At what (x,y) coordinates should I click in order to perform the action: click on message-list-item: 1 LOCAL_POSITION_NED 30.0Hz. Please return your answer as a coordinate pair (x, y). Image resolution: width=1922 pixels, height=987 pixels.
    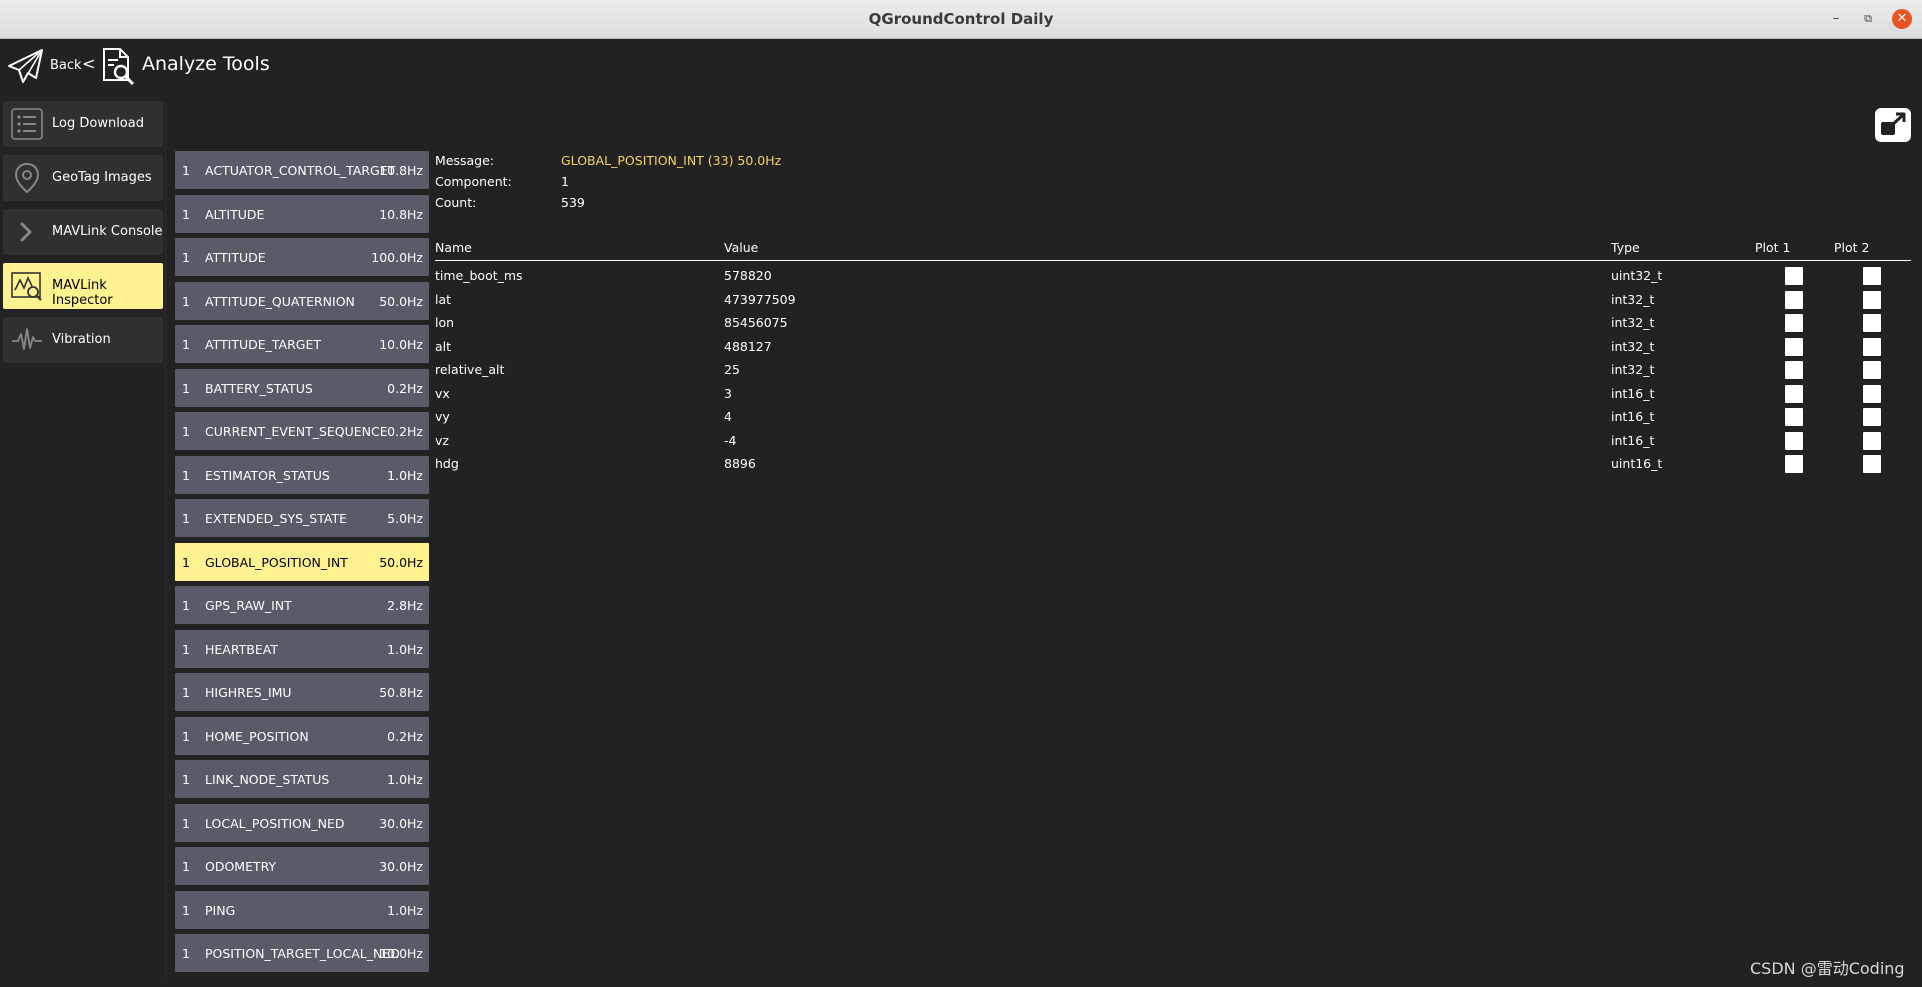
    Looking at the image, I should click on (302, 822).